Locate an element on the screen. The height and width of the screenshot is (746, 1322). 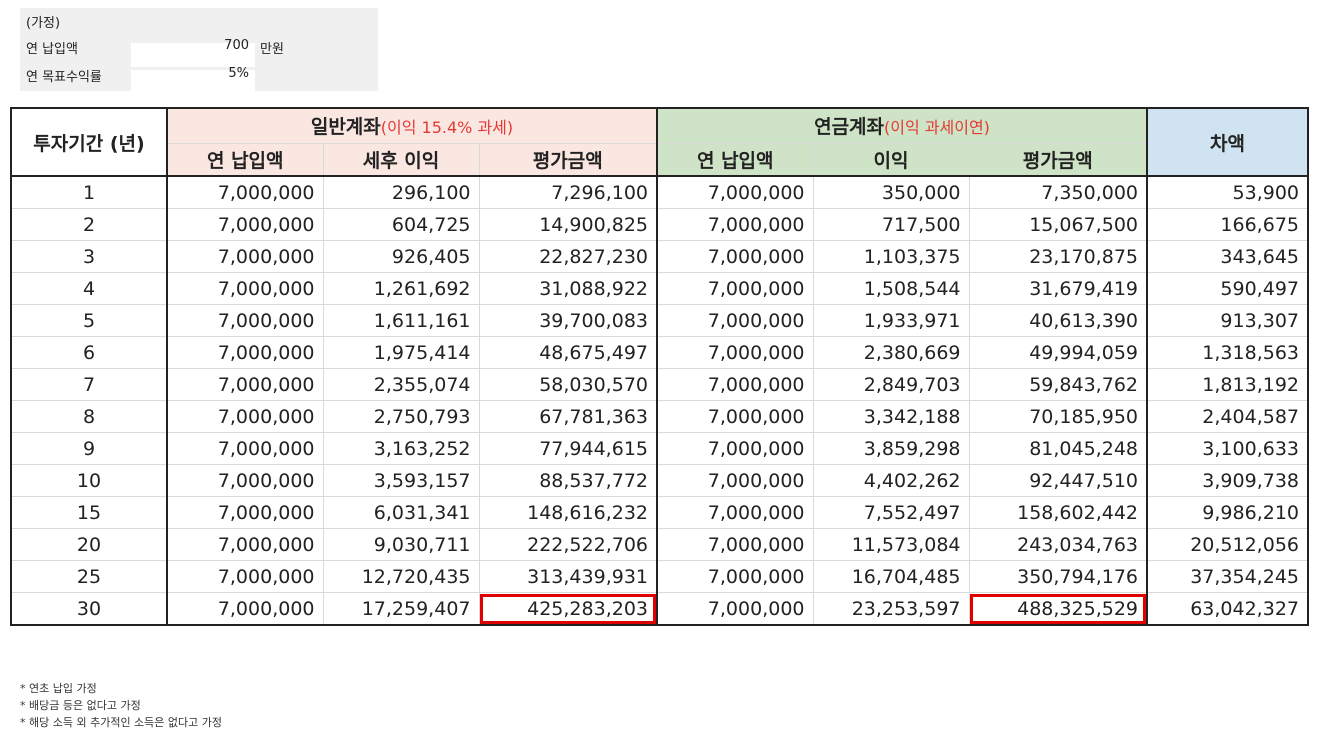
difference-cell: 343,645 is located at coordinates (1227, 256).